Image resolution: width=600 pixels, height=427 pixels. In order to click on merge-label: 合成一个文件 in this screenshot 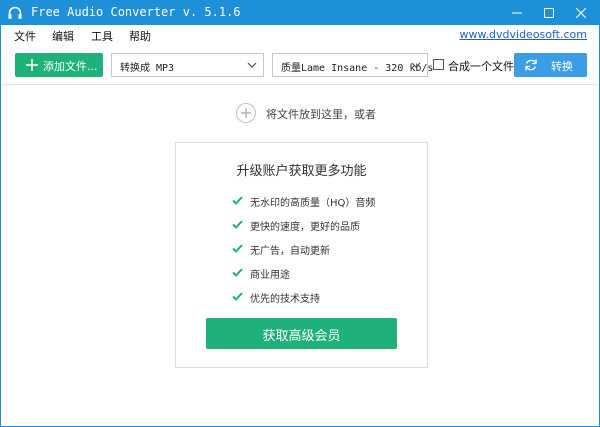, I will do `click(481, 66)`.